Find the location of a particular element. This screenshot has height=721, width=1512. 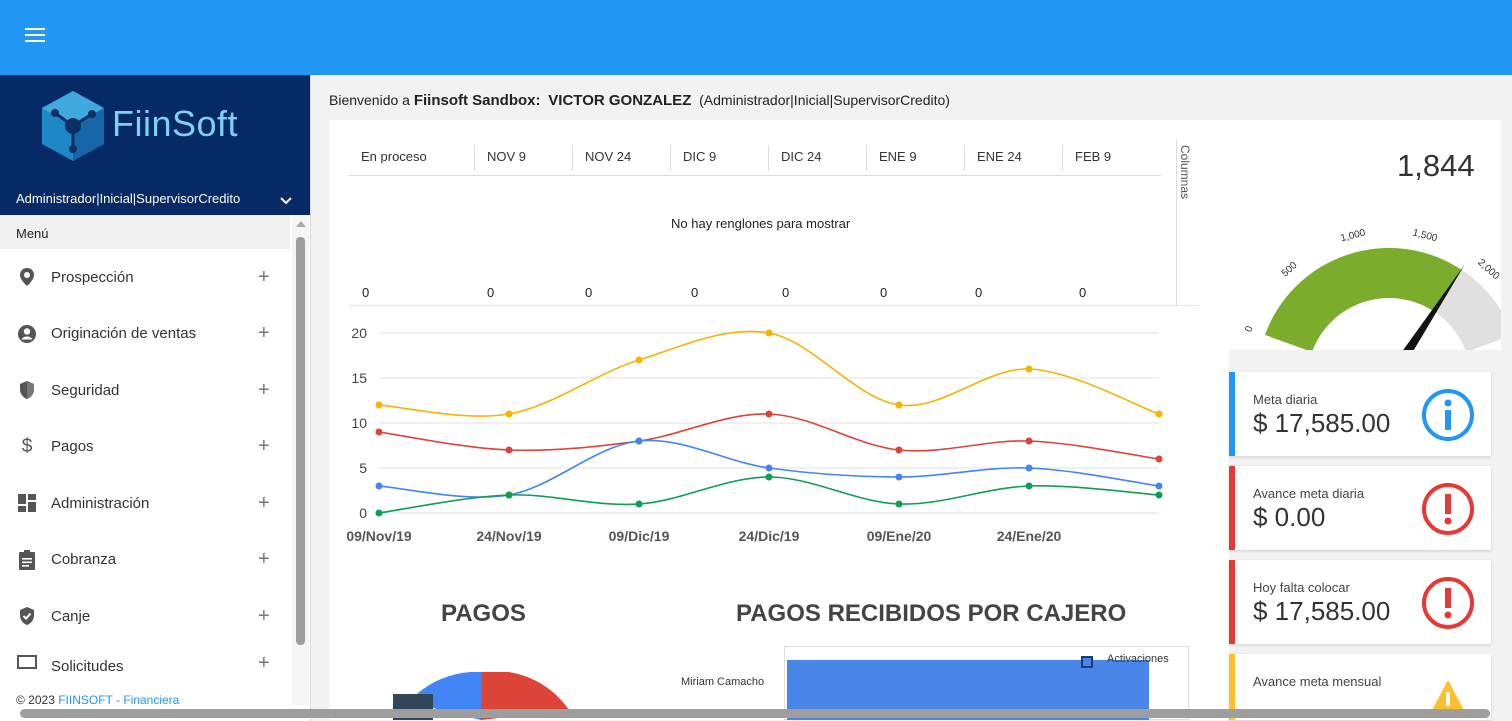

legend-label: Activaciones is located at coordinates (1138, 659).